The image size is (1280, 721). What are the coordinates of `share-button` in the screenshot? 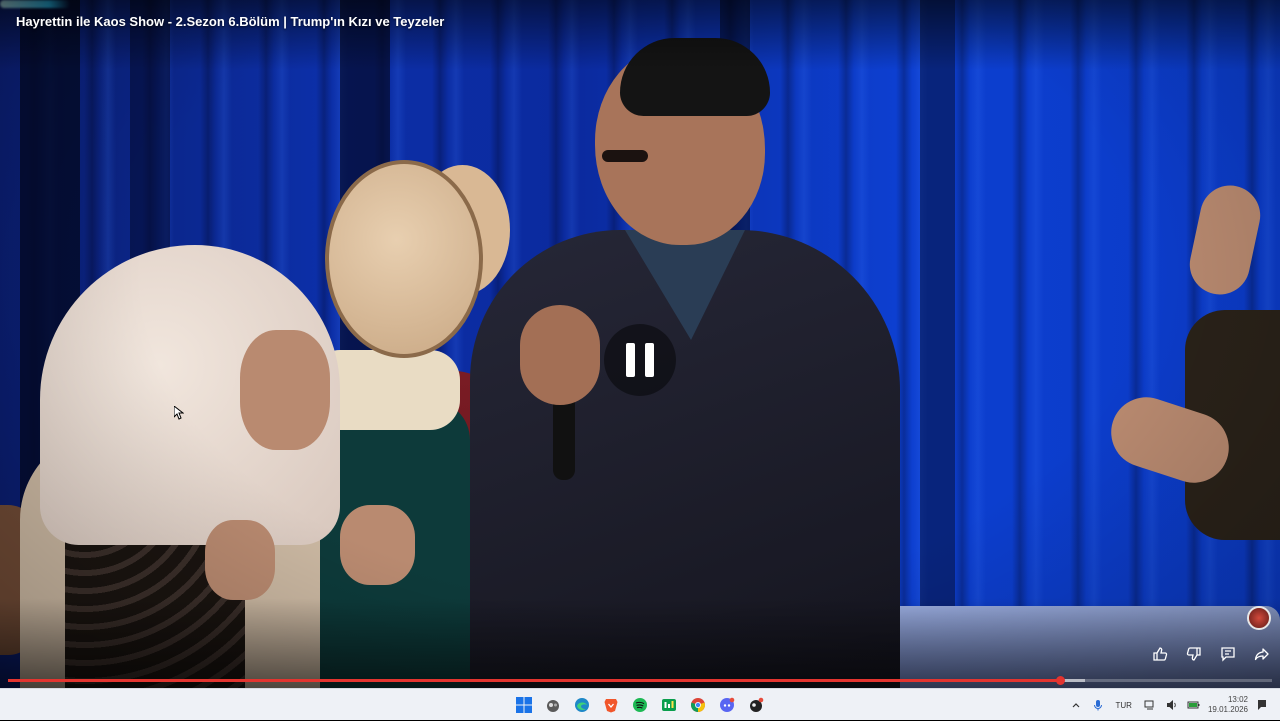 It's located at (1262, 654).